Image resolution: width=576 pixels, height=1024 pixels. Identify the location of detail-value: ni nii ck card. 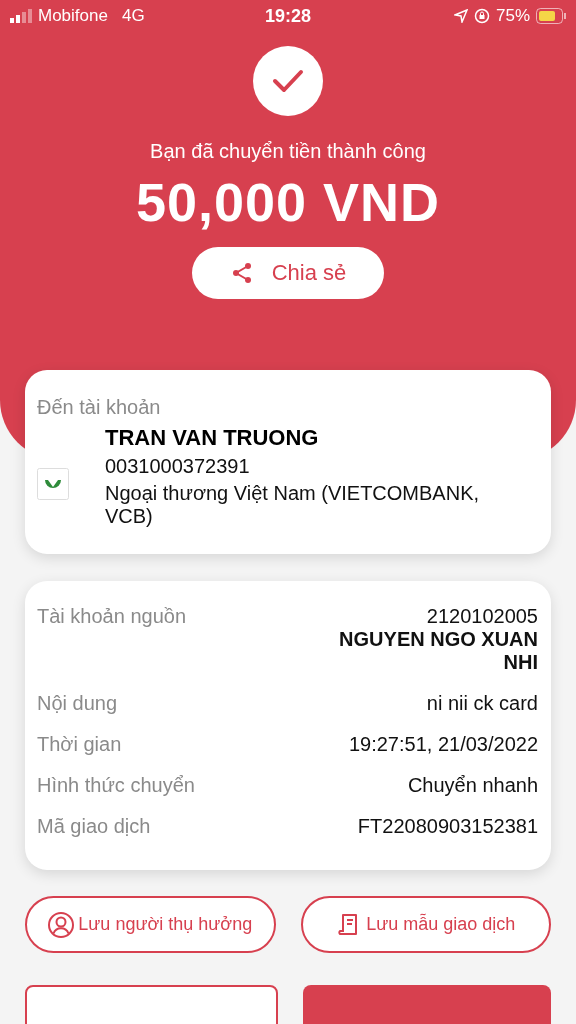
(482, 703).